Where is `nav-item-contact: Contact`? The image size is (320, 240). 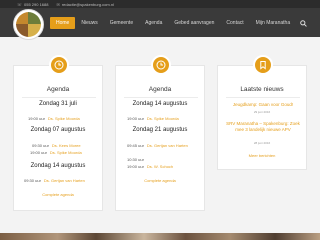 nav-item-contact: Contact is located at coordinates (234, 23).